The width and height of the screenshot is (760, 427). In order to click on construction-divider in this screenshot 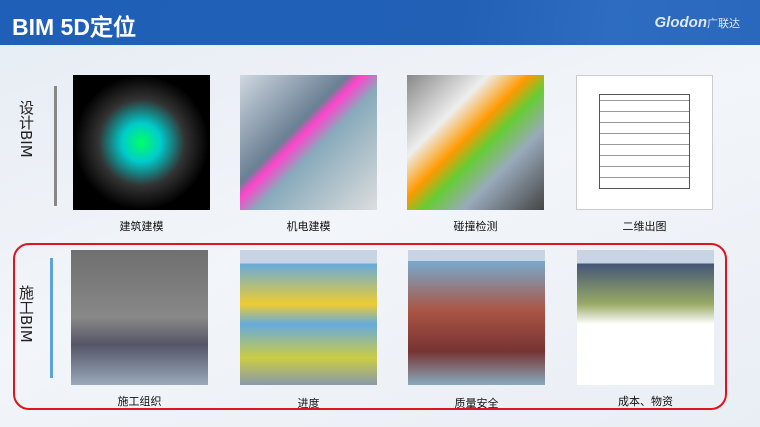, I will do `click(51, 318)`.